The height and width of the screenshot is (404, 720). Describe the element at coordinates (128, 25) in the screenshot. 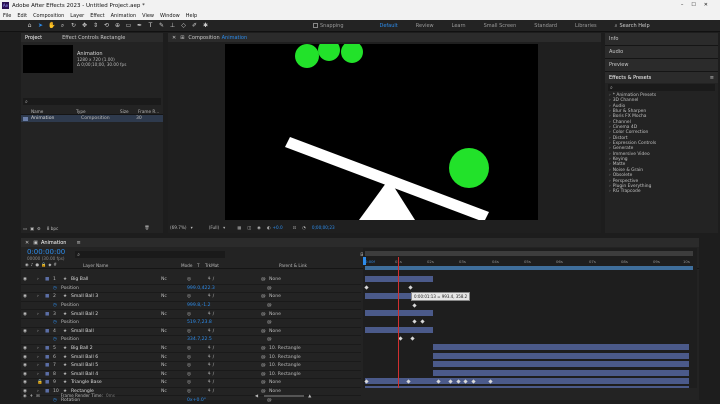

I see `rectangle-tool-icon: ▭` at that location.